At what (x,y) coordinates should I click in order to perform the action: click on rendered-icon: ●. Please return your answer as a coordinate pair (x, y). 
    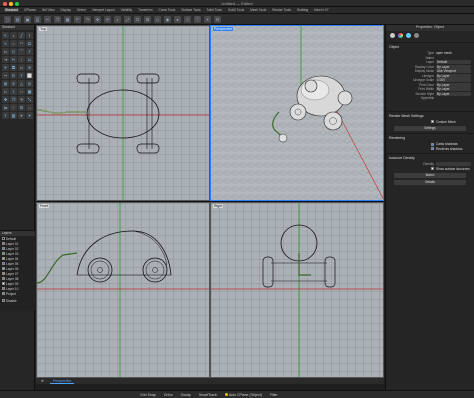
    Looking at the image, I should click on (177, 19).